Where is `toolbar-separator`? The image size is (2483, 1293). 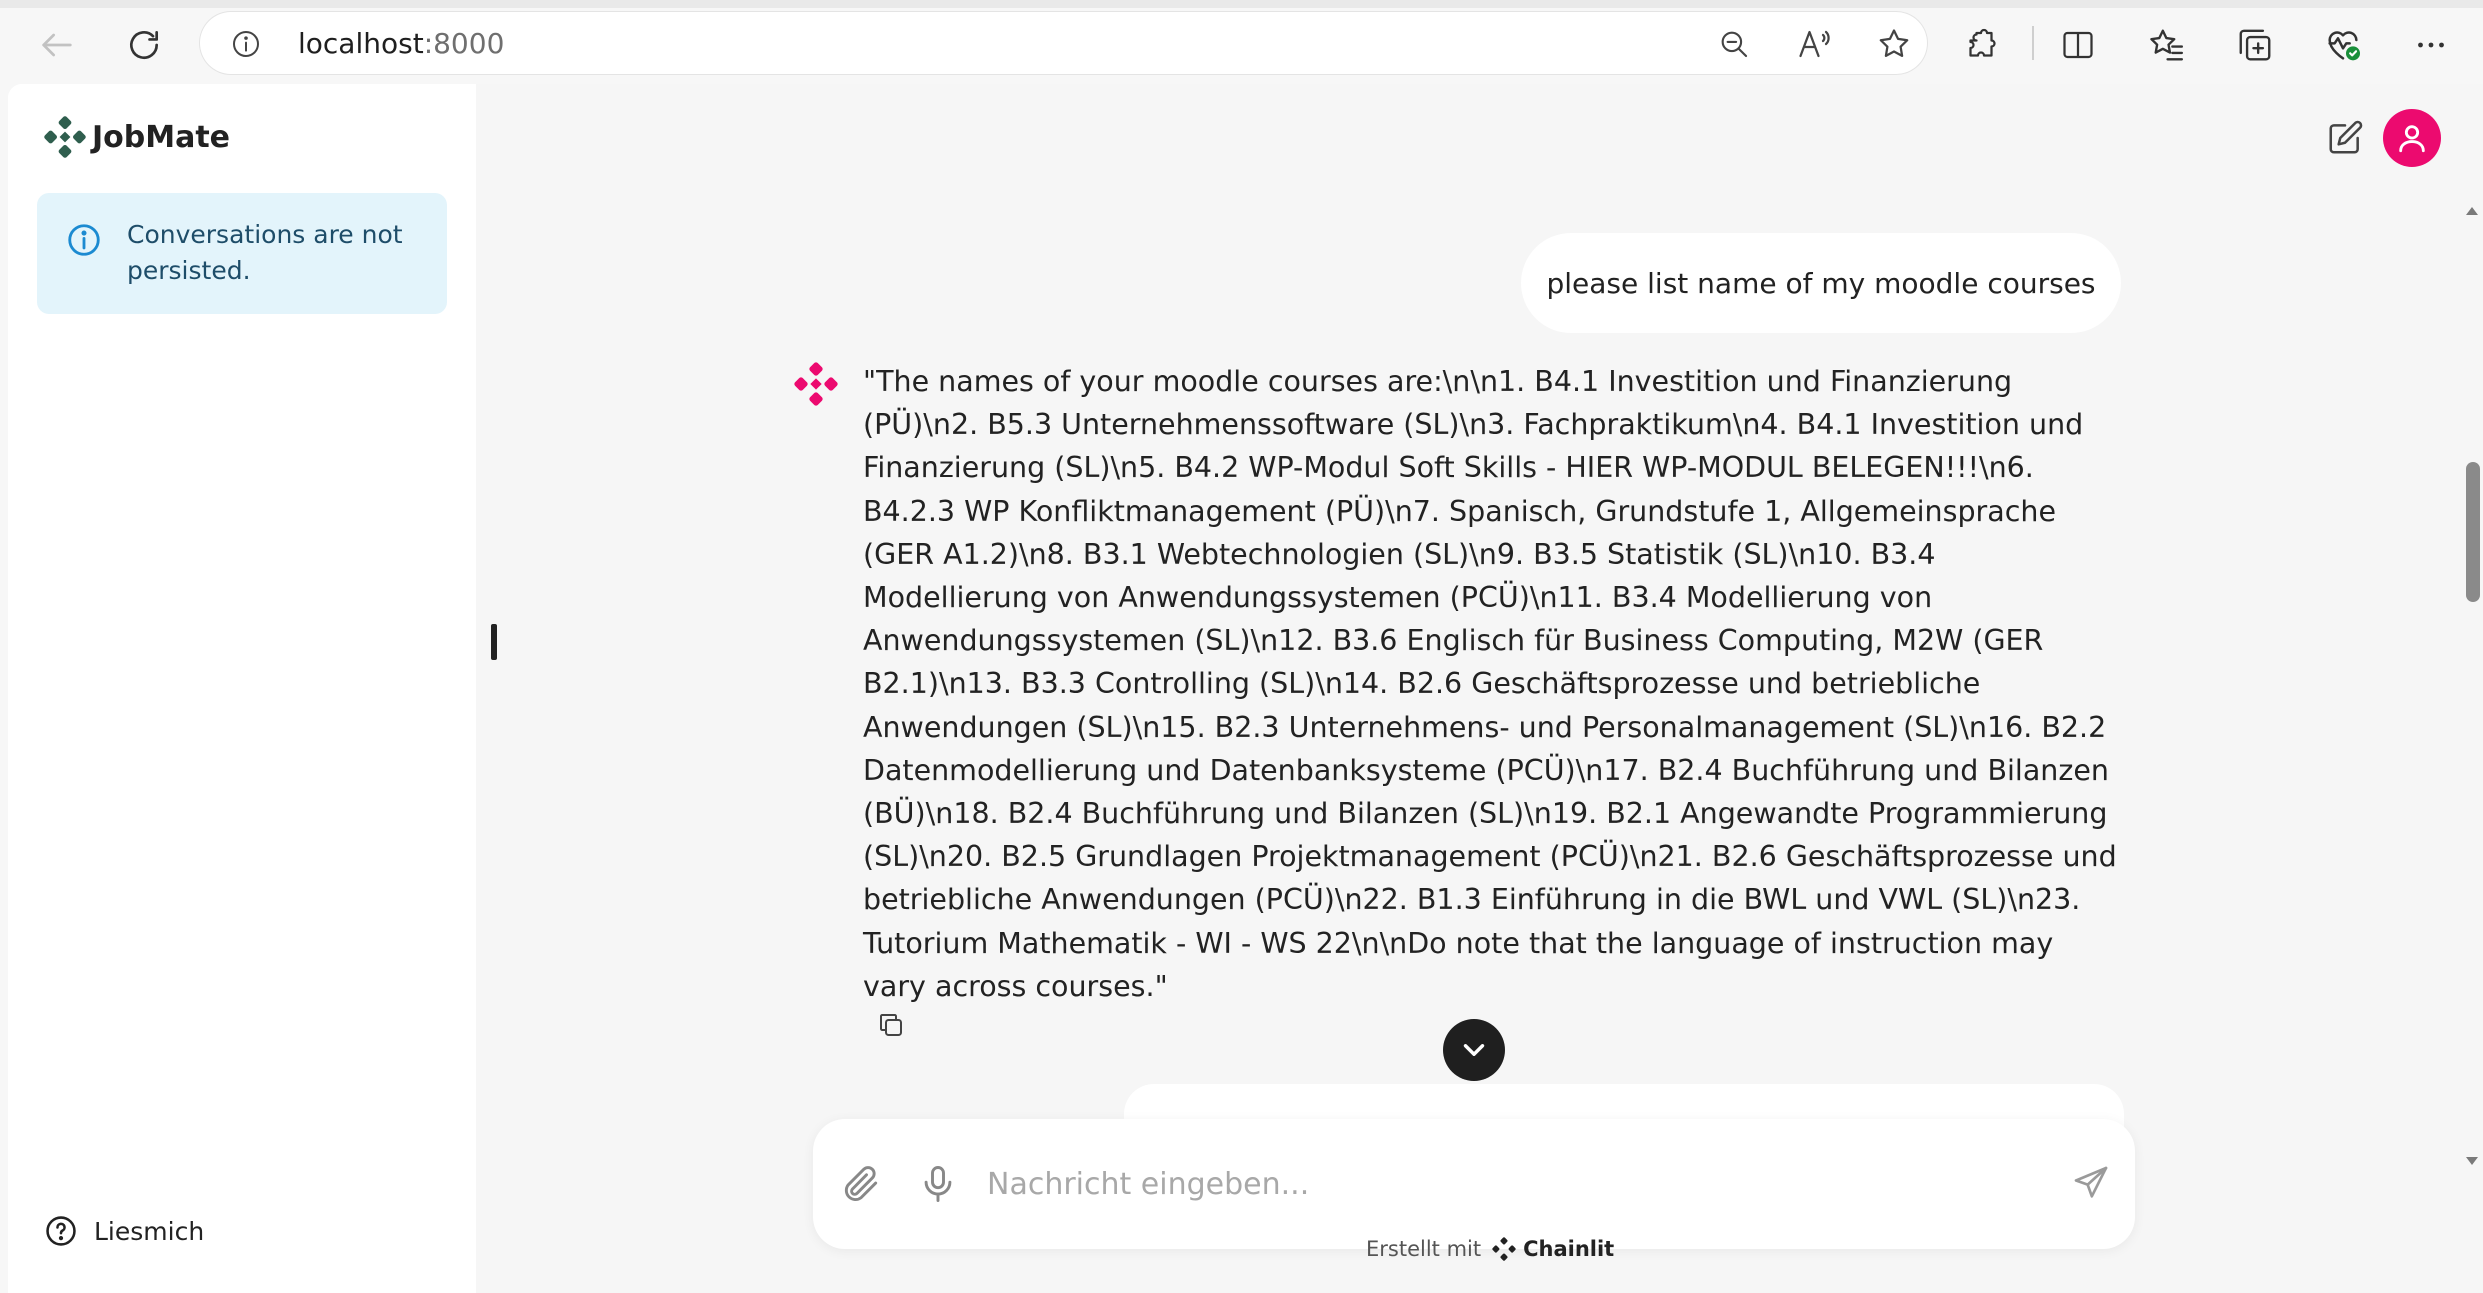
toolbar-separator is located at coordinates (2033, 43).